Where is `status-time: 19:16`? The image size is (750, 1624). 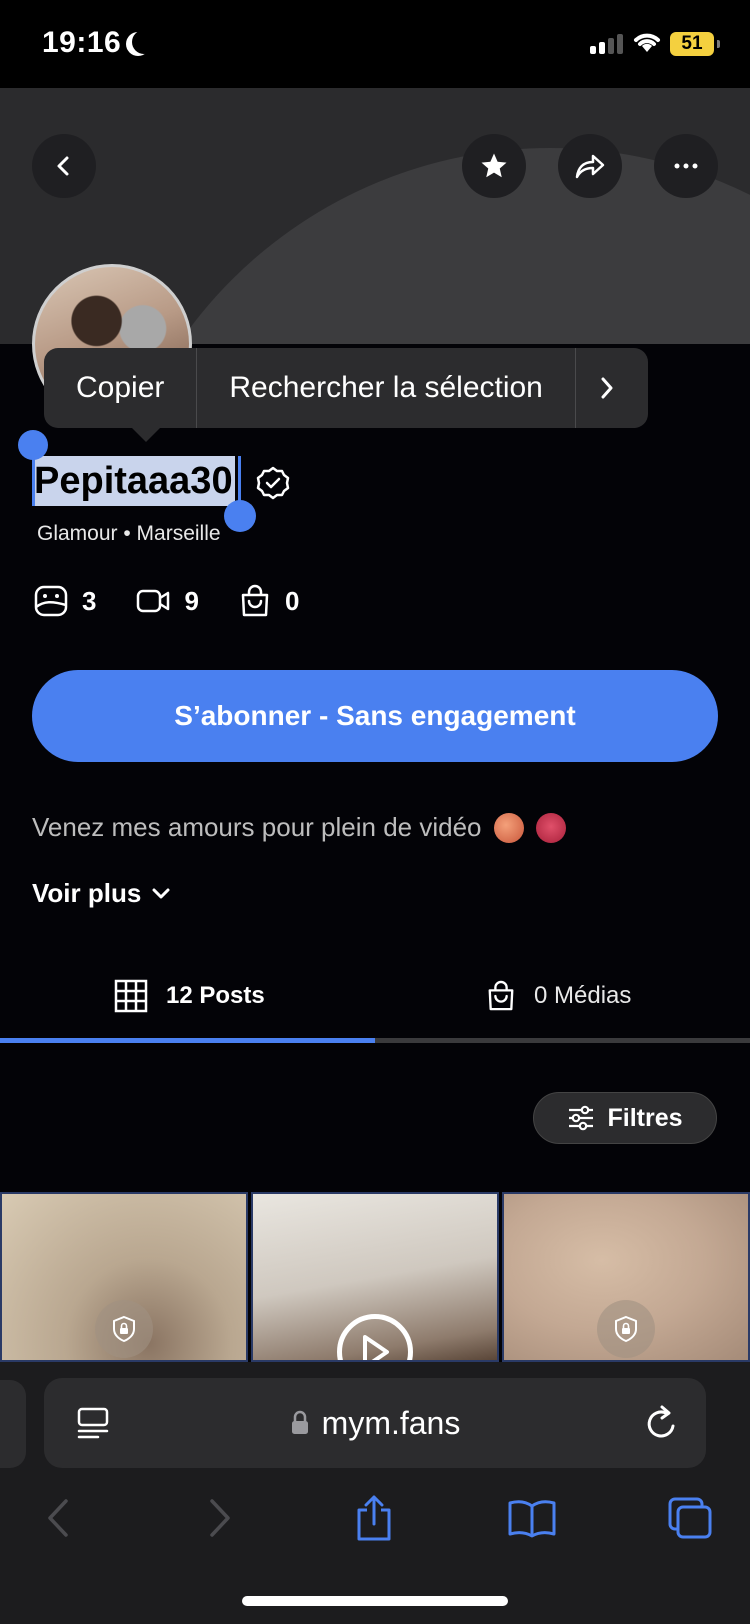 status-time: 19:16 is located at coordinates (82, 42).